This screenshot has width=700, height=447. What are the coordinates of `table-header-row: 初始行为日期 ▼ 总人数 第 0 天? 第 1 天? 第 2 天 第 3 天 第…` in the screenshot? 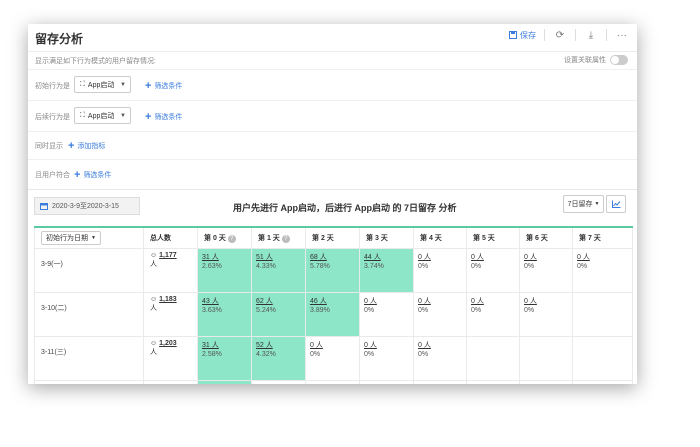 It's located at (333, 237).